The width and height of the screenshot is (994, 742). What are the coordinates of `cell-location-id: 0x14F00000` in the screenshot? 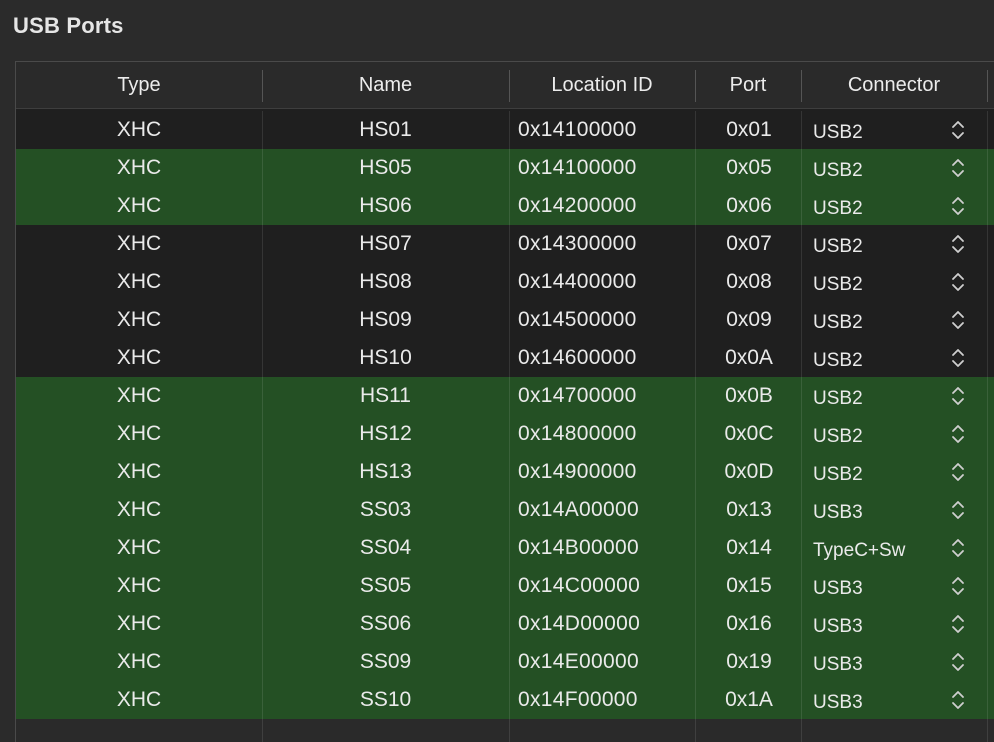 It's located at (578, 699).